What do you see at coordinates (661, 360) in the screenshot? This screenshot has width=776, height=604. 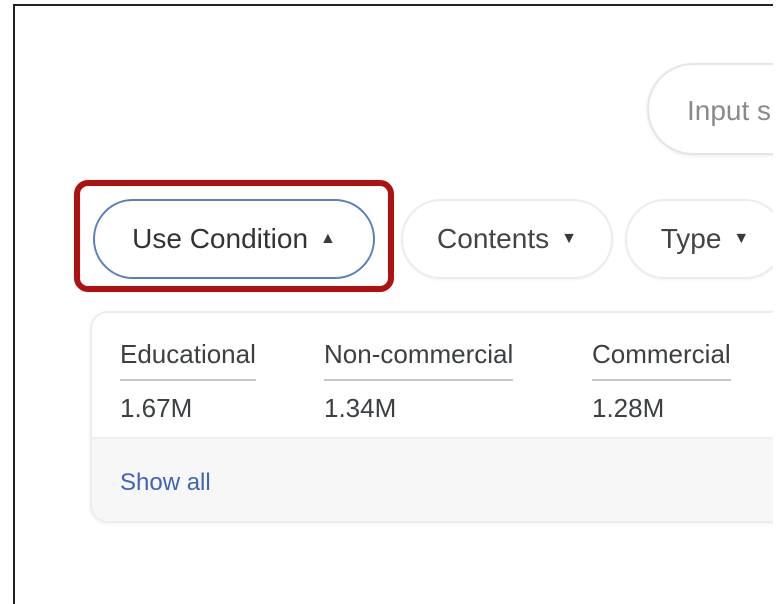 I see `option-label: Commercial` at bounding box center [661, 360].